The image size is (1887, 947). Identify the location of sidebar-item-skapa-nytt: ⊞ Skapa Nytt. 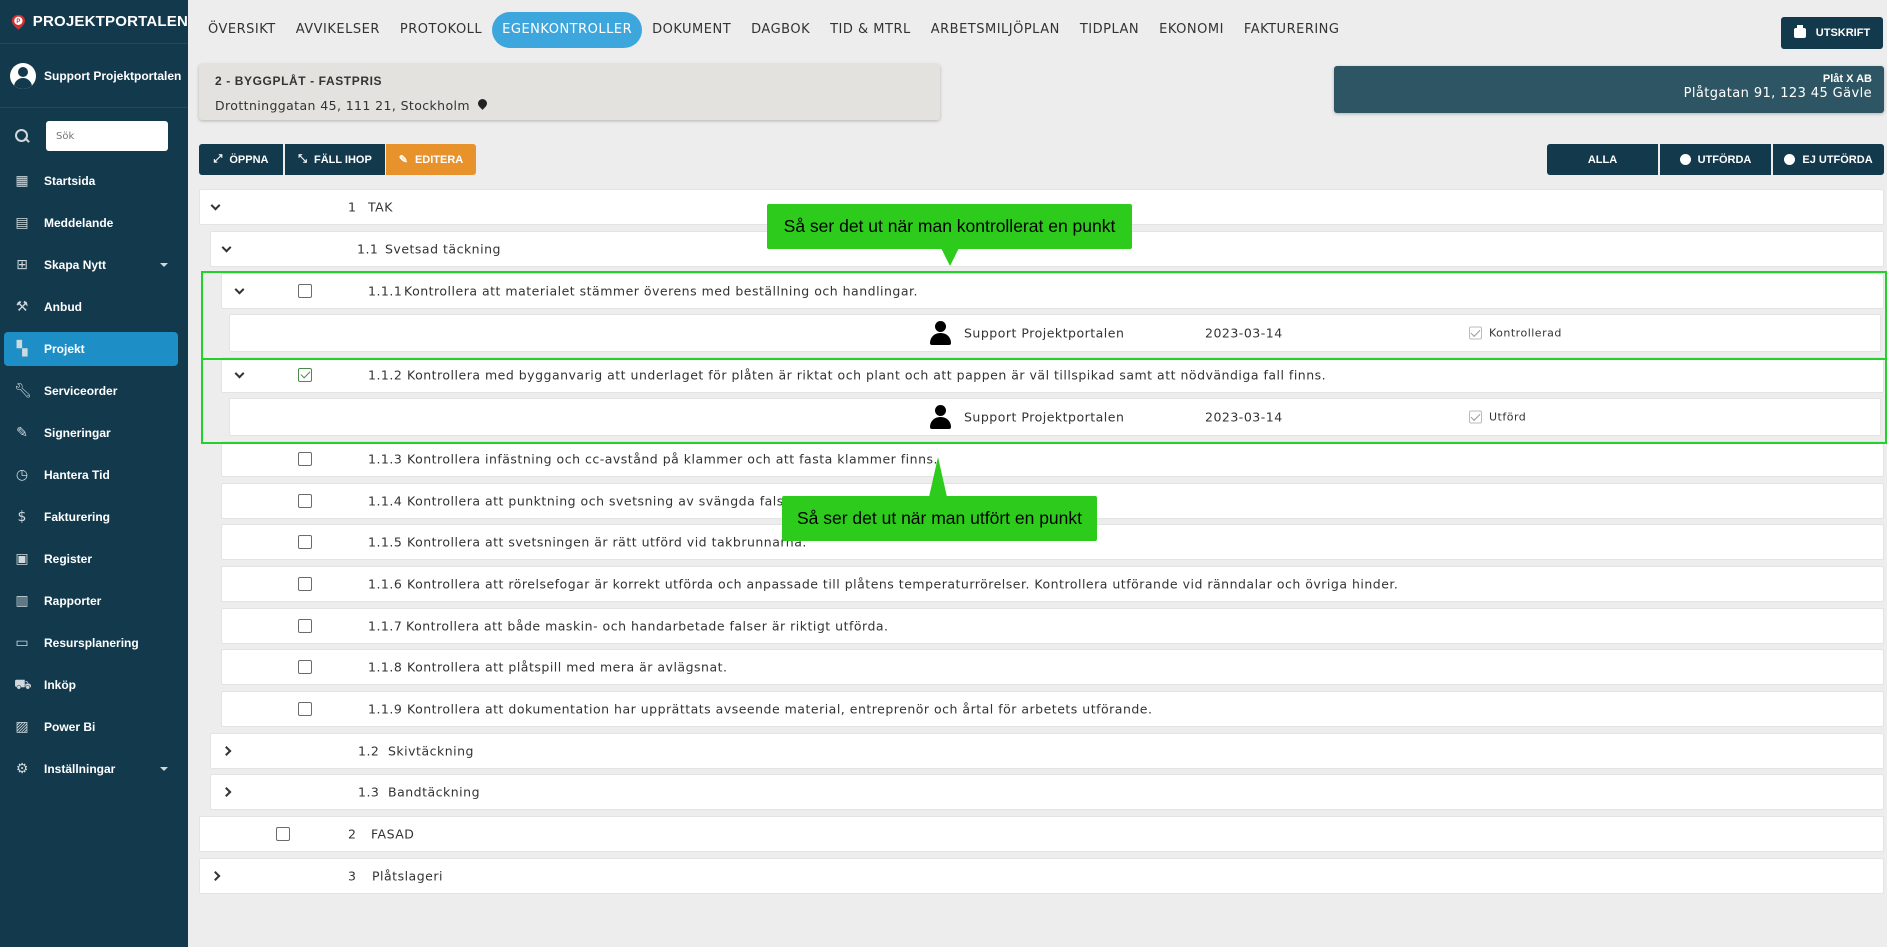
(91, 265).